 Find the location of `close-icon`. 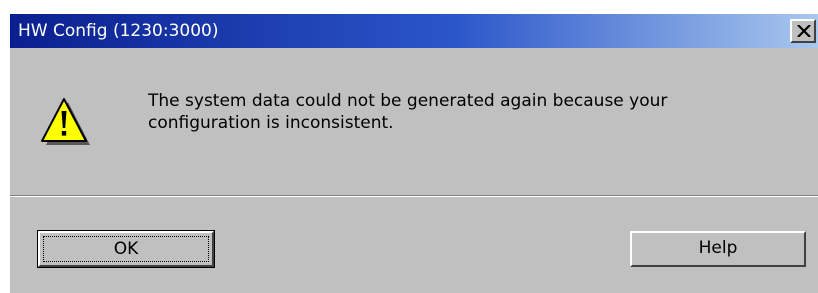

close-icon is located at coordinates (804, 31).